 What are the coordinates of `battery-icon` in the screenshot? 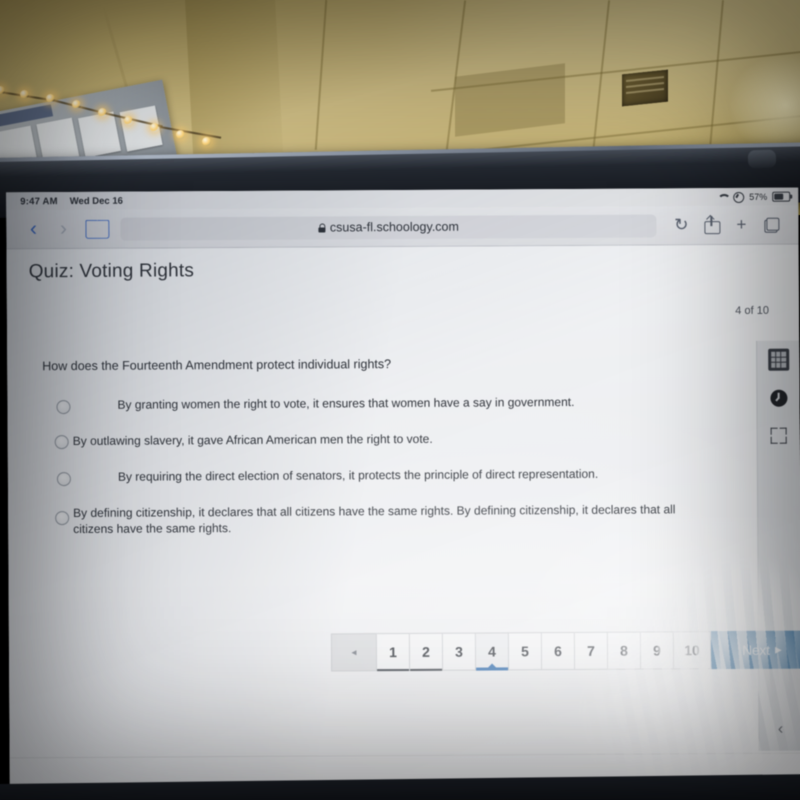 It's located at (781, 196).